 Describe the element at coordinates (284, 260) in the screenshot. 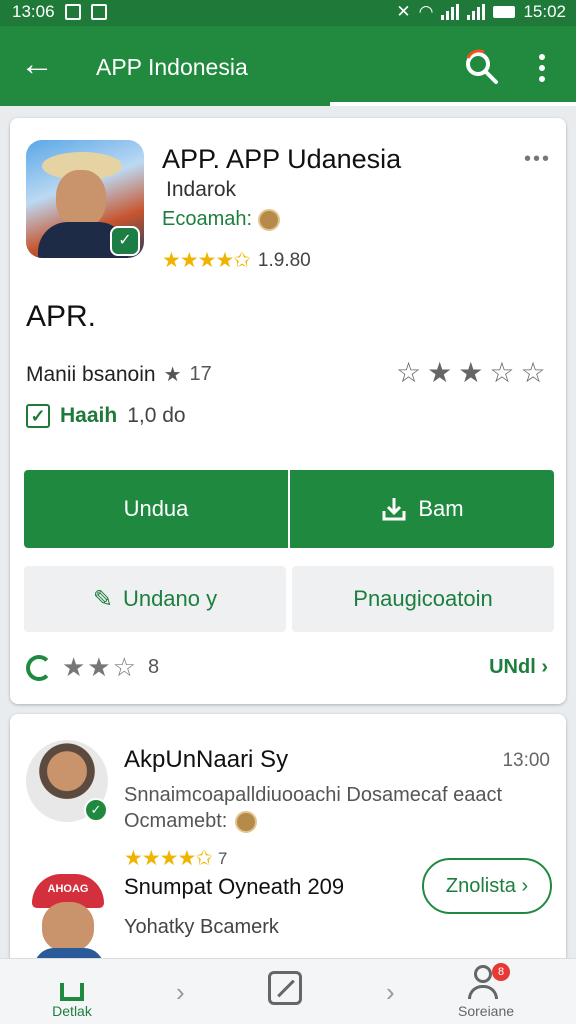

I see `rating-count: 1.9.80` at that location.